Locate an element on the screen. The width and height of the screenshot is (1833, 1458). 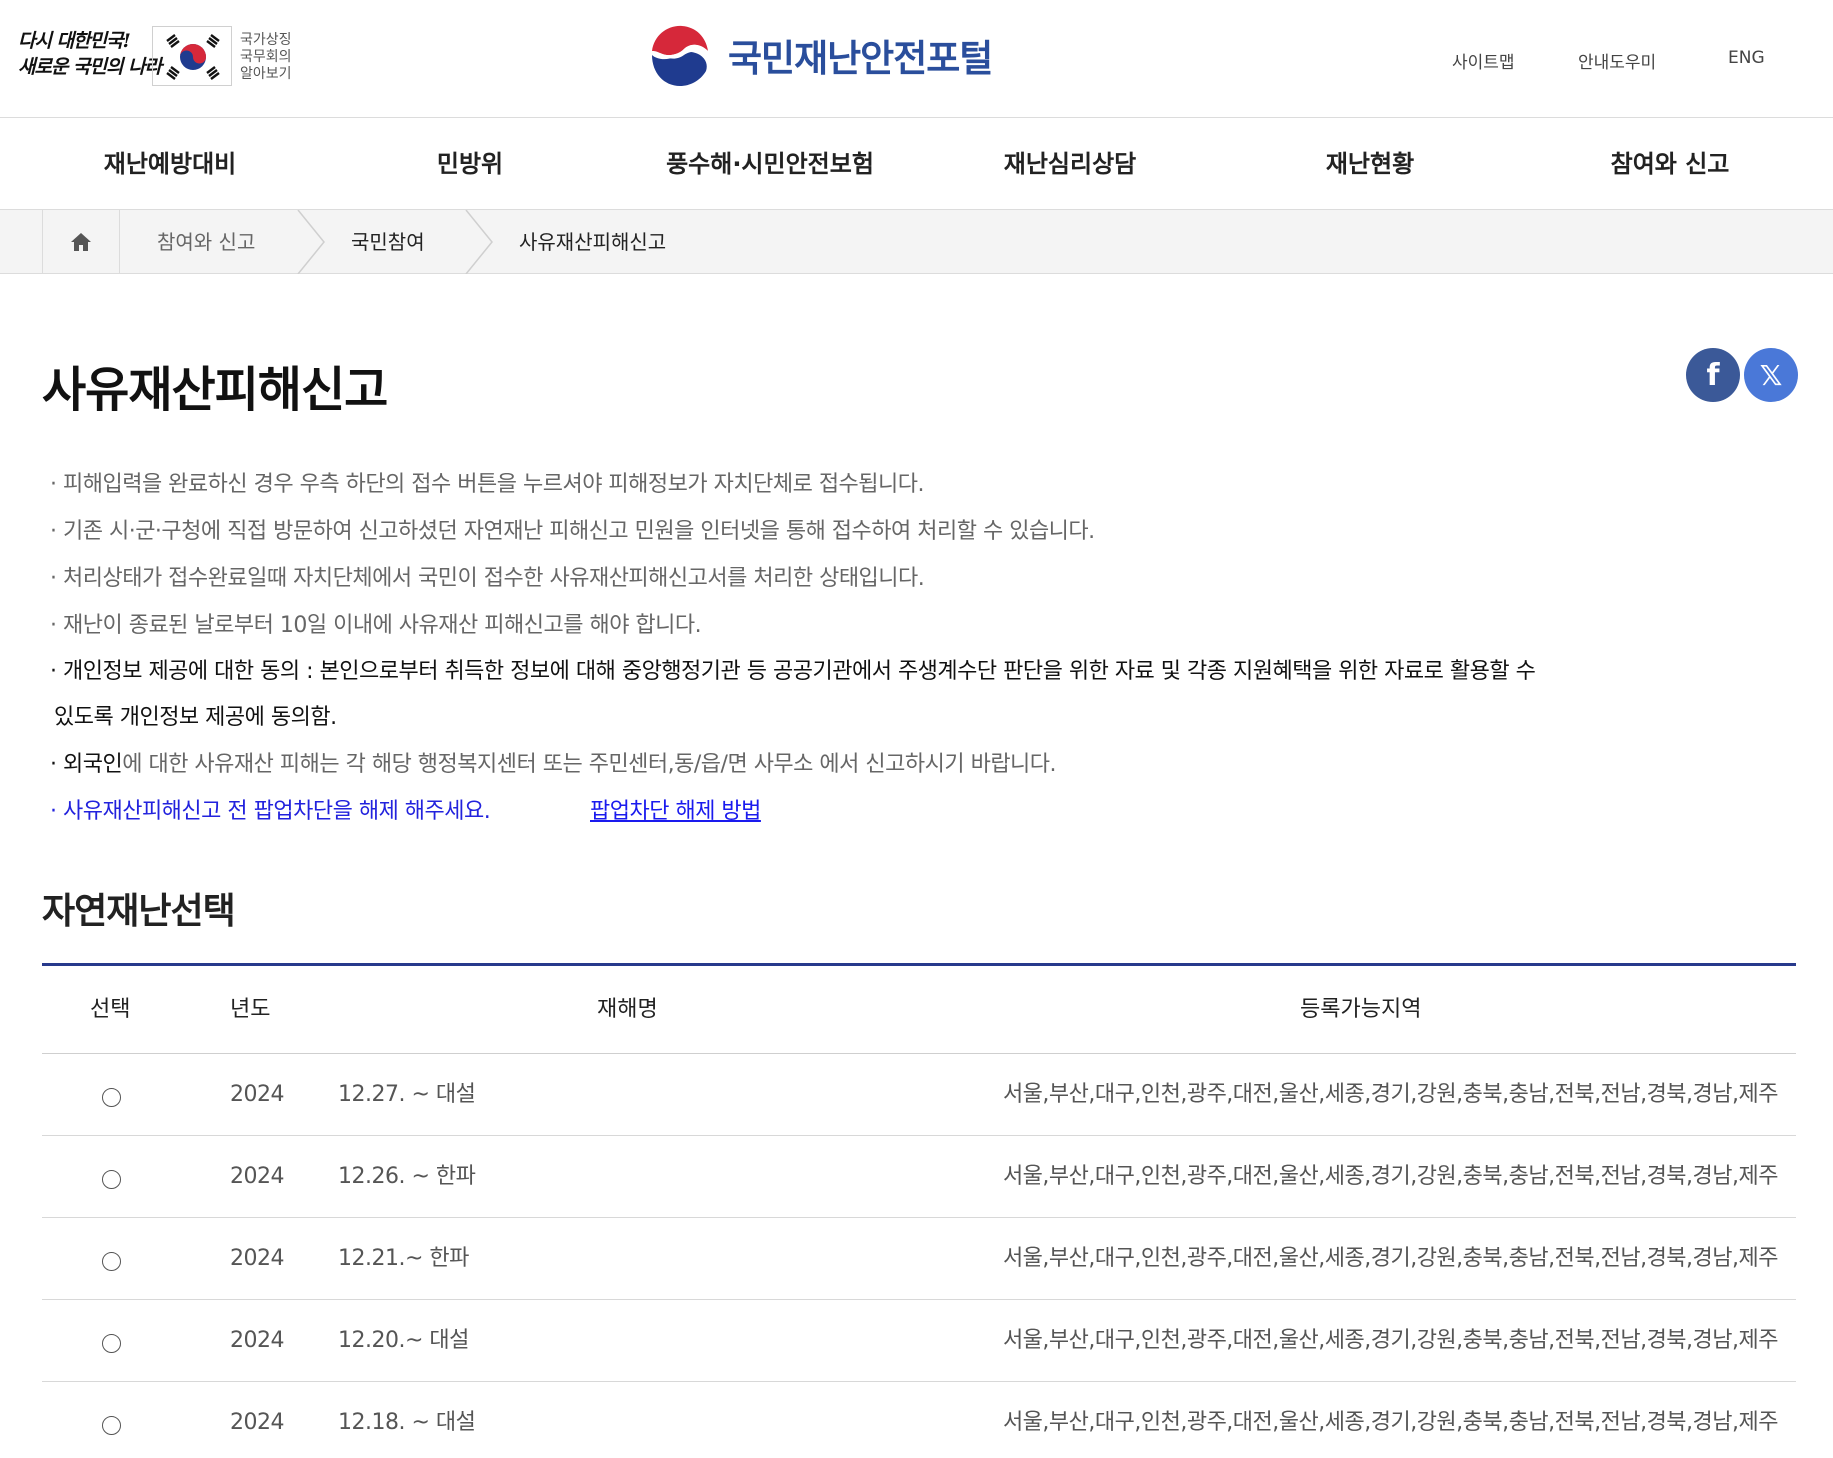
national-symbol-caption: 국가상징 국무회의 알아보기 is located at coordinates (275, 57).